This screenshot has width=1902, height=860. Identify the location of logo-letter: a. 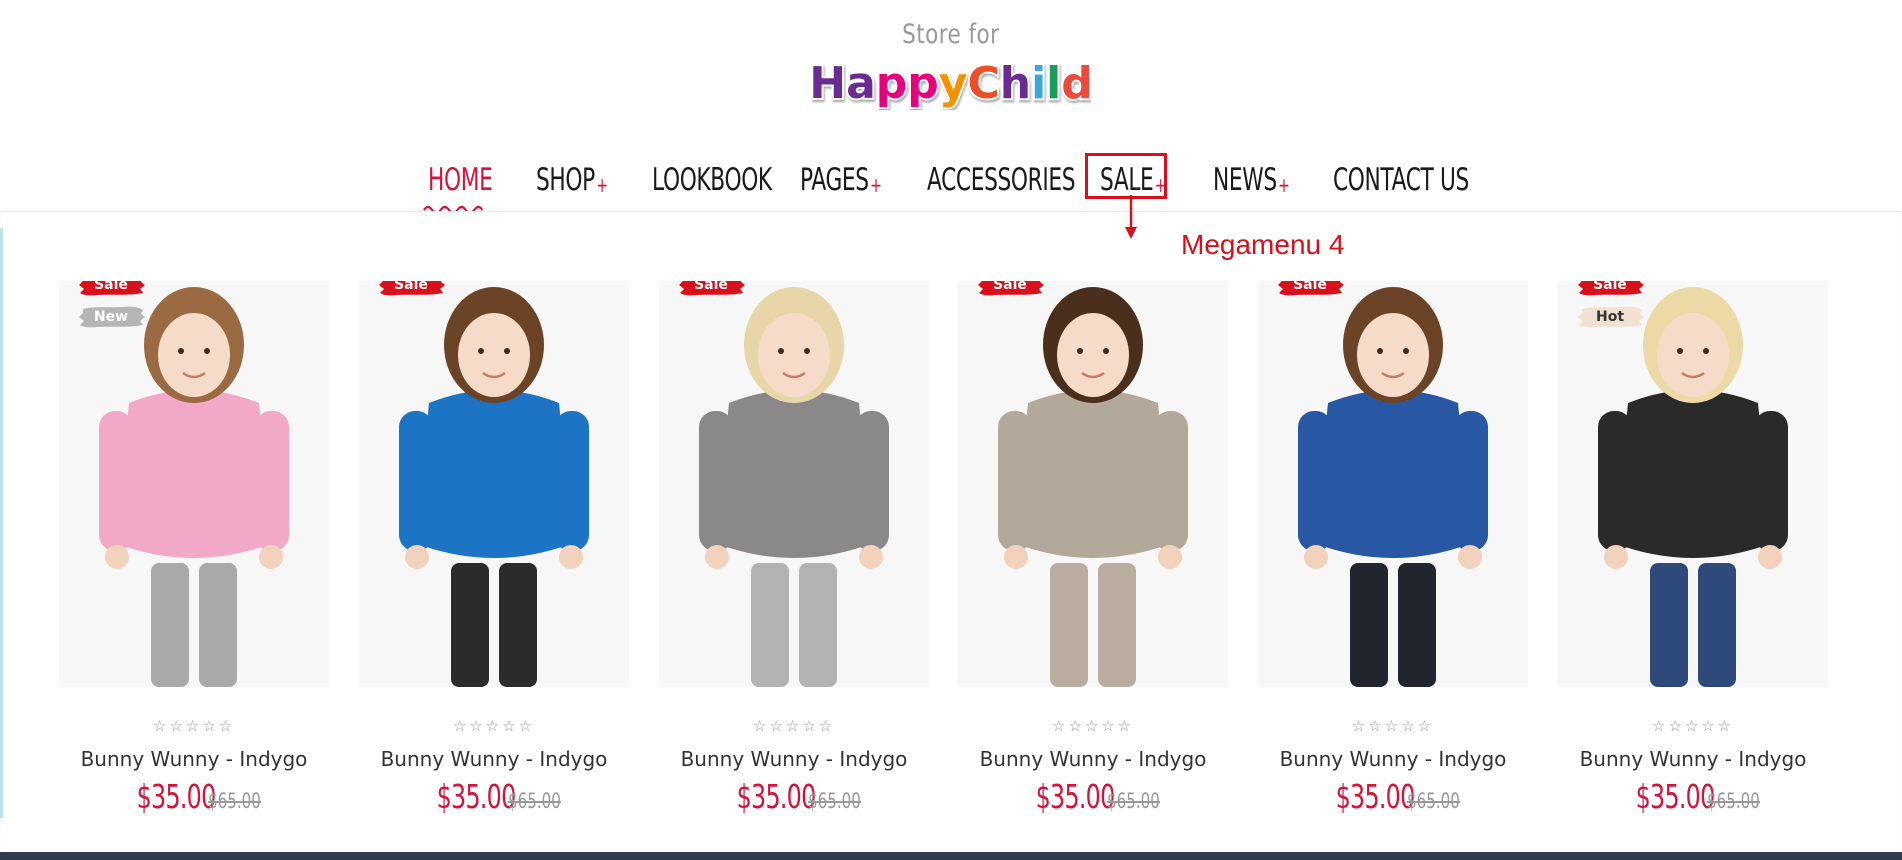
(861, 83).